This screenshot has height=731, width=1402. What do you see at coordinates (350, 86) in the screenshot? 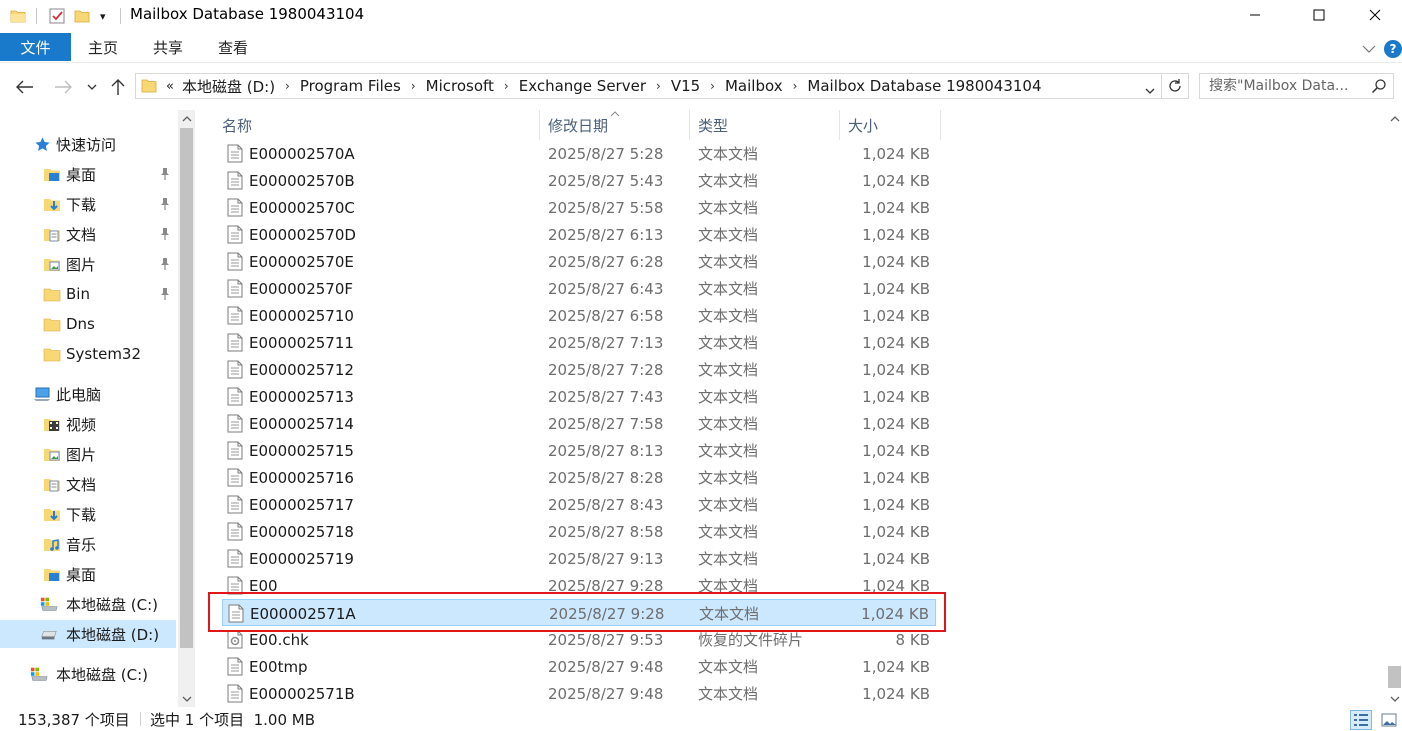
I see `breadcrumb-program-files: Program Files` at bounding box center [350, 86].